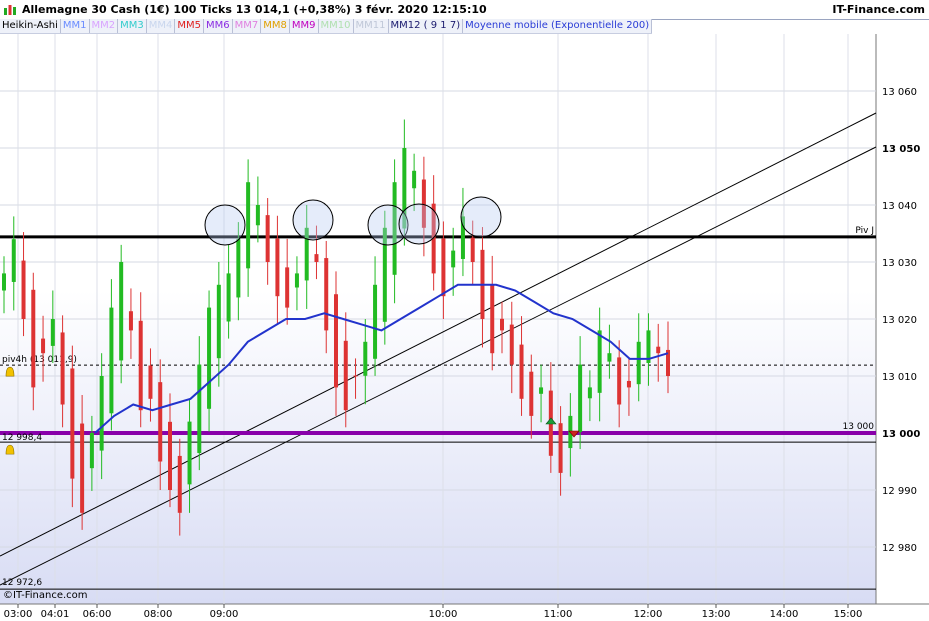 This screenshot has width=929, height=621. What do you see at coordinates (784, 614) in the screenshot?
I see `x-tick-label: 14:00` at bounding box center [784, 614].